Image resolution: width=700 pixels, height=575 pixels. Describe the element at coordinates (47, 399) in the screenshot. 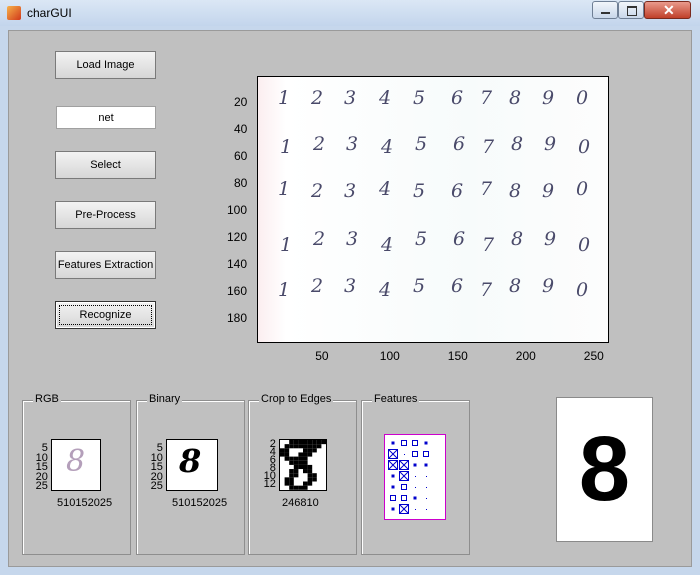

I see `rgb-panel-title: RGB` at that location.